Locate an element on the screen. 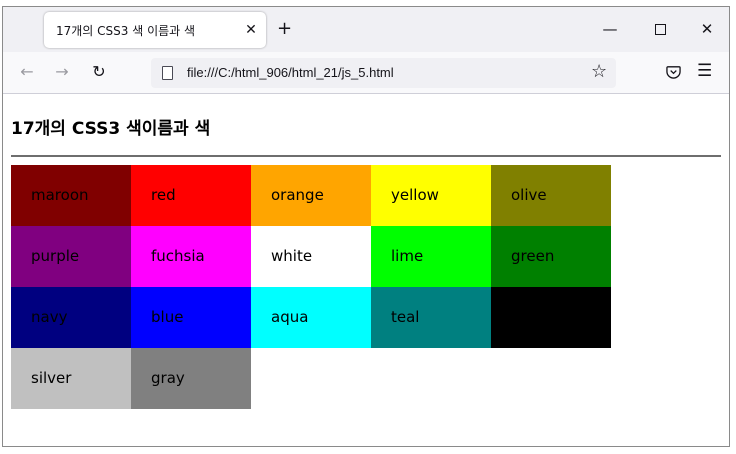  color-swatch: purple is located at coordinates (71, 256).